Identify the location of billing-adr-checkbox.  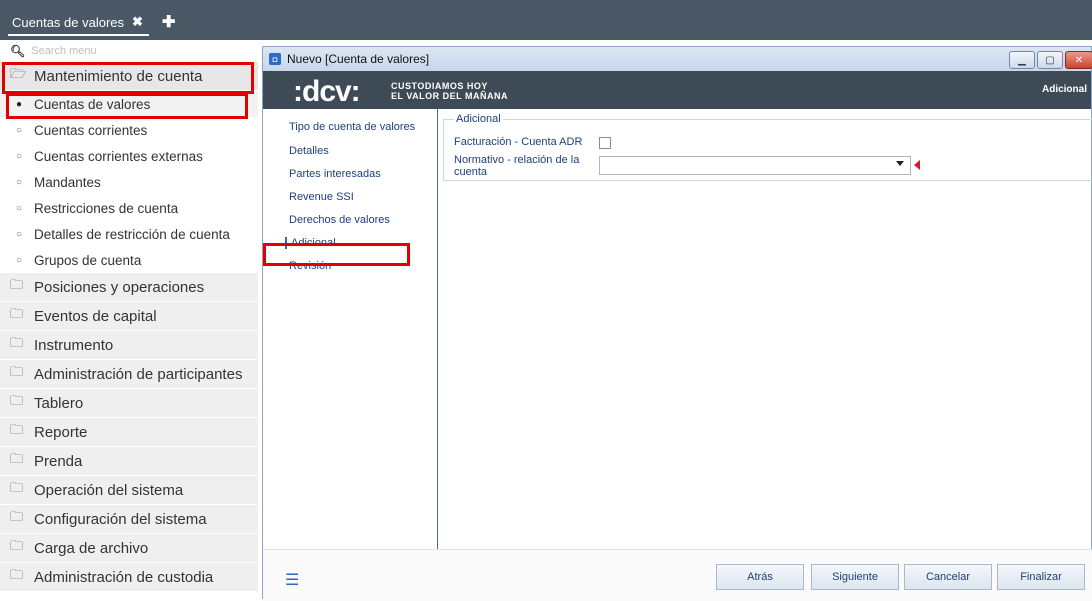
(605, 143).